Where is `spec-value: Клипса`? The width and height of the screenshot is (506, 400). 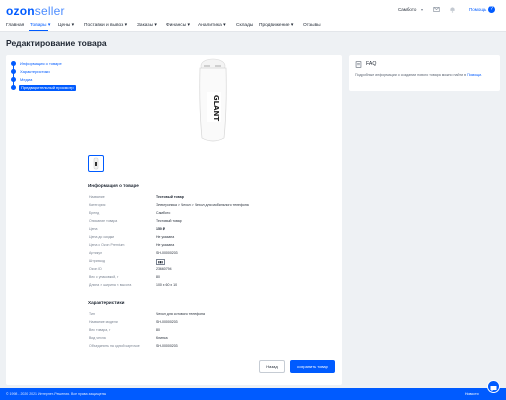
spec-value: Клипса is located at coordinates (162, 338).